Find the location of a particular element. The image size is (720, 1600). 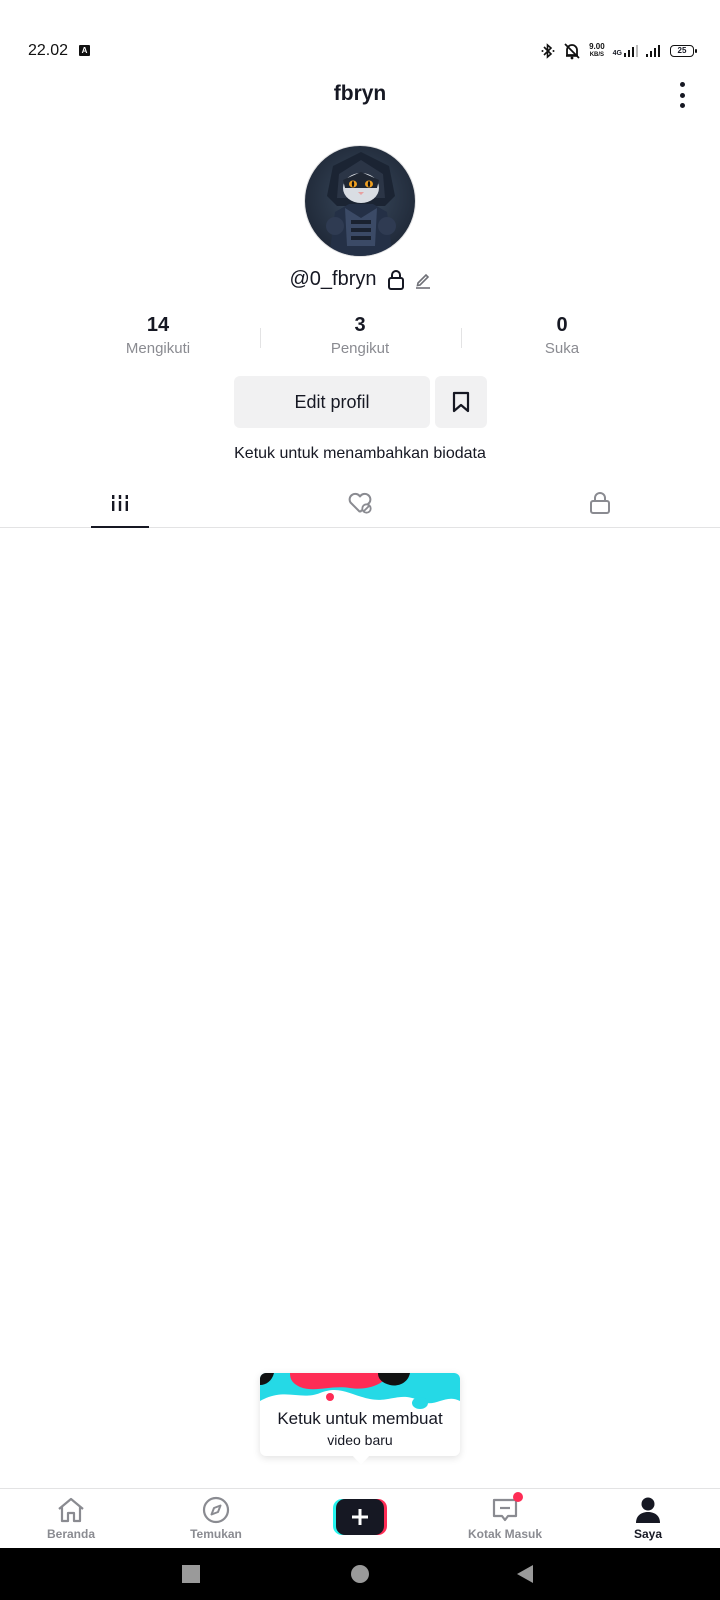

back-button is located at coordinates (525, 1576).